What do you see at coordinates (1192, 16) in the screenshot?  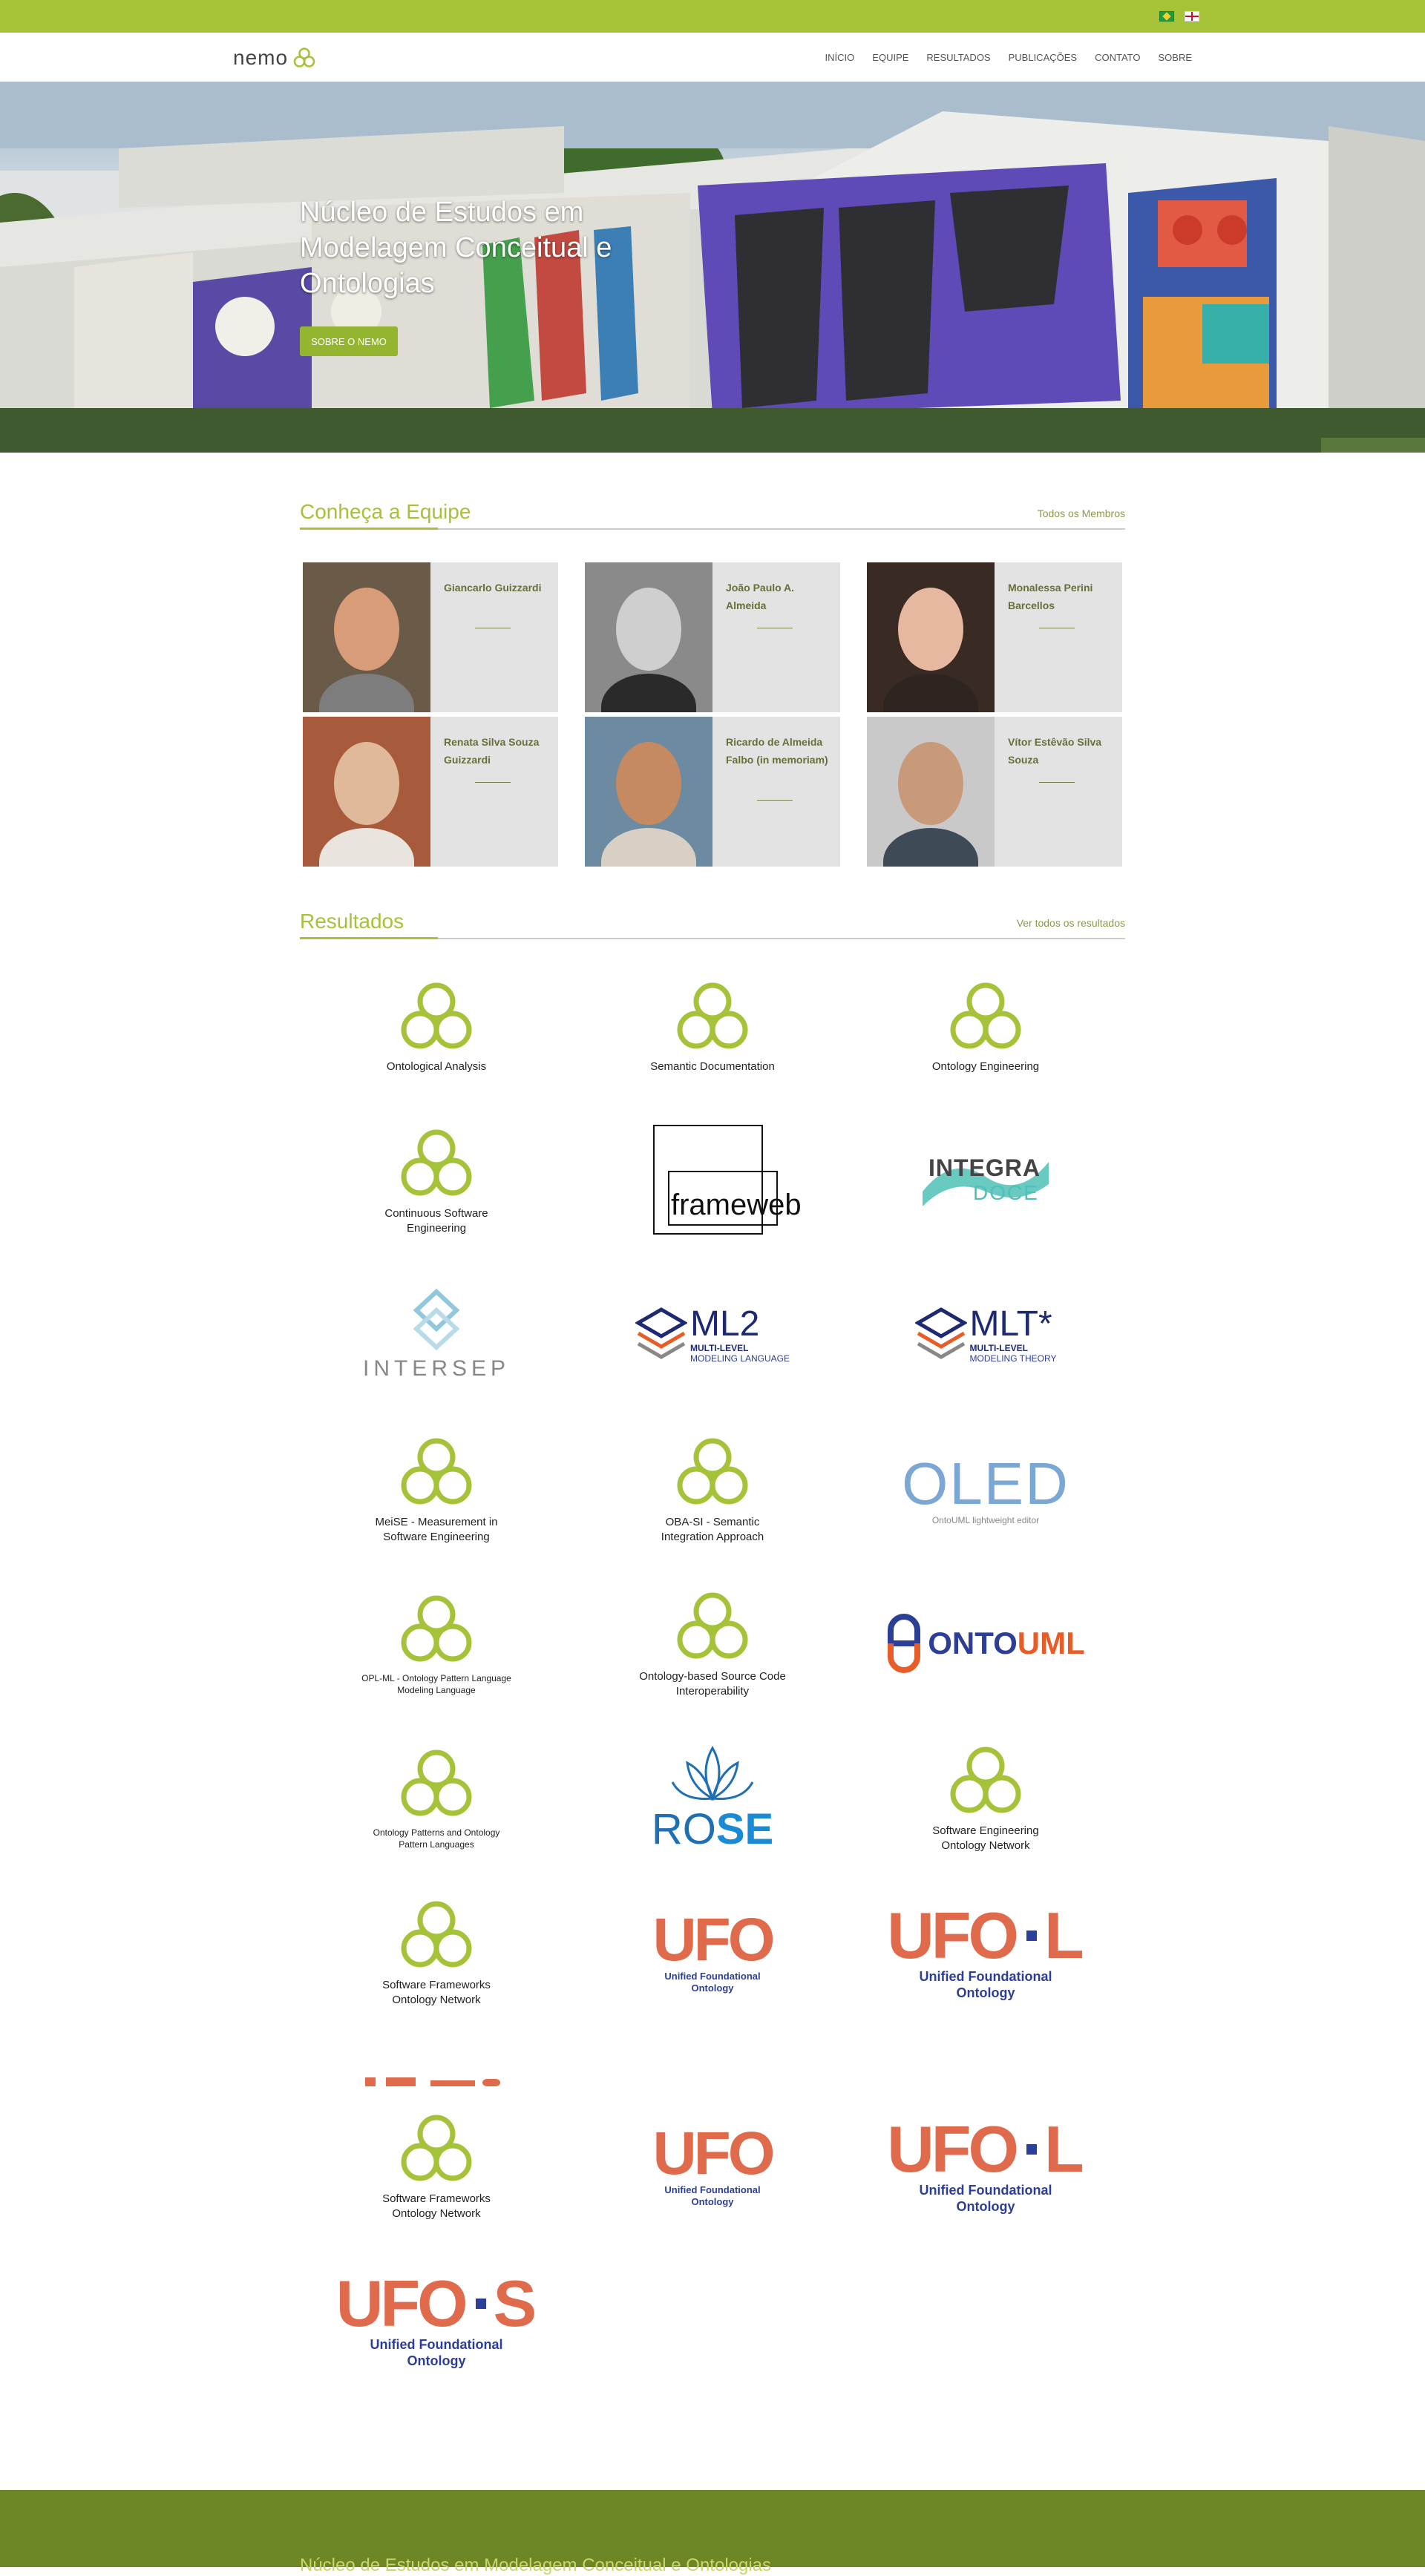 I see `uk-flag-icon` at bounding box center [1192, 16].